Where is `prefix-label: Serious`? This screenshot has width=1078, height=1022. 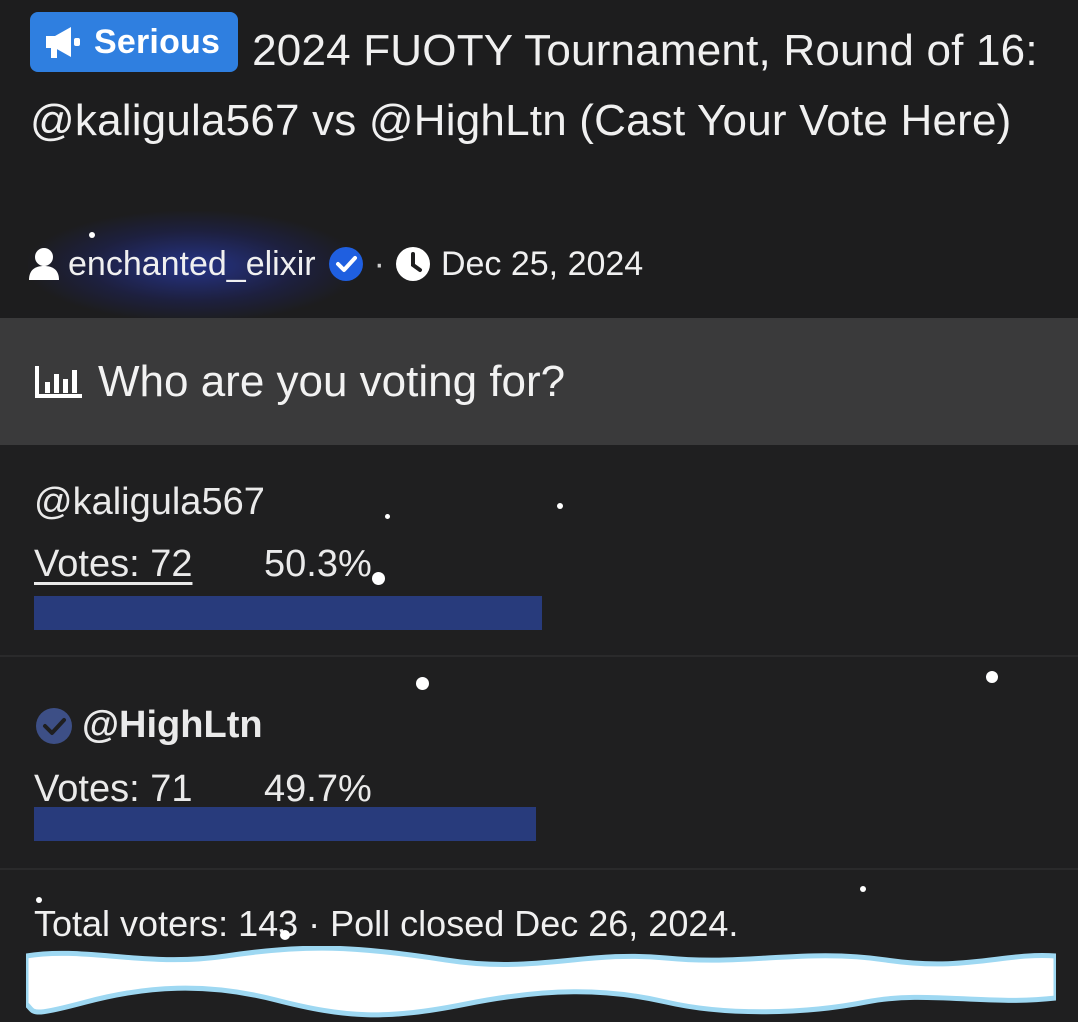
prefix-label: Serious is located at coordinates (157, 42).